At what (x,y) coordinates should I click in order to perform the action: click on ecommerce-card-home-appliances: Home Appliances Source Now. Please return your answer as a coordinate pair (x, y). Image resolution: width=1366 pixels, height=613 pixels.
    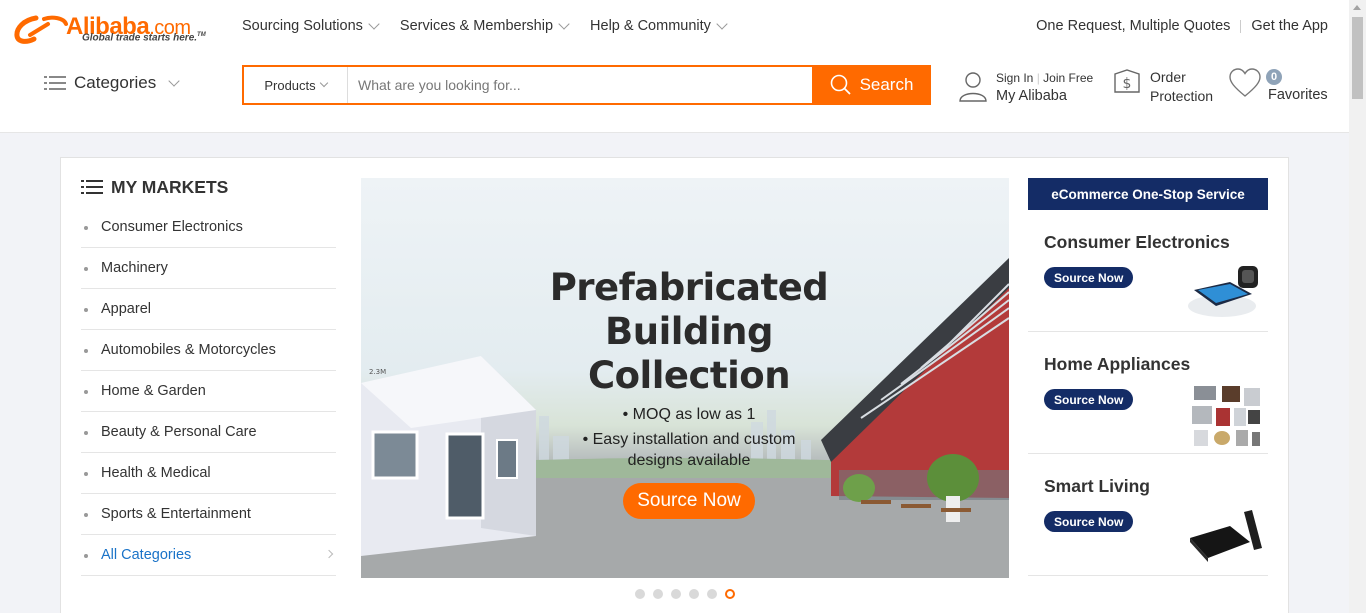
    Looking at the image, I should click on (1148, 393).